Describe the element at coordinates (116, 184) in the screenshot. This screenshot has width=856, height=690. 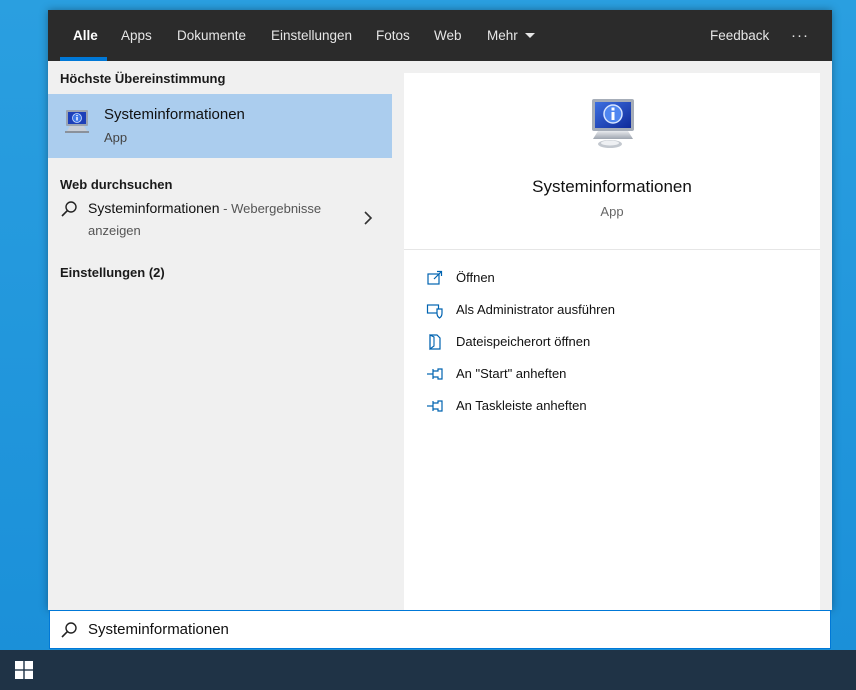
I see `web-search-heading: Web durchsuchen` at that location.